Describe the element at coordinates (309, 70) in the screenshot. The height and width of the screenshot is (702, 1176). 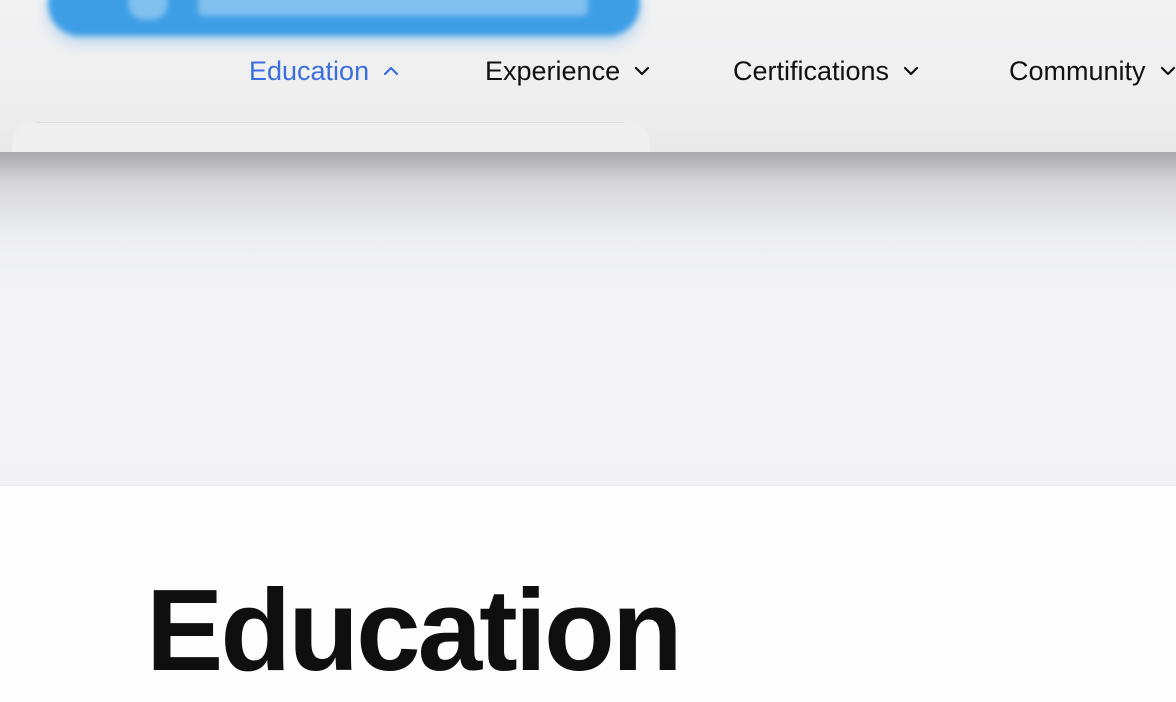
I see `nav-item-label: Education` at that location.